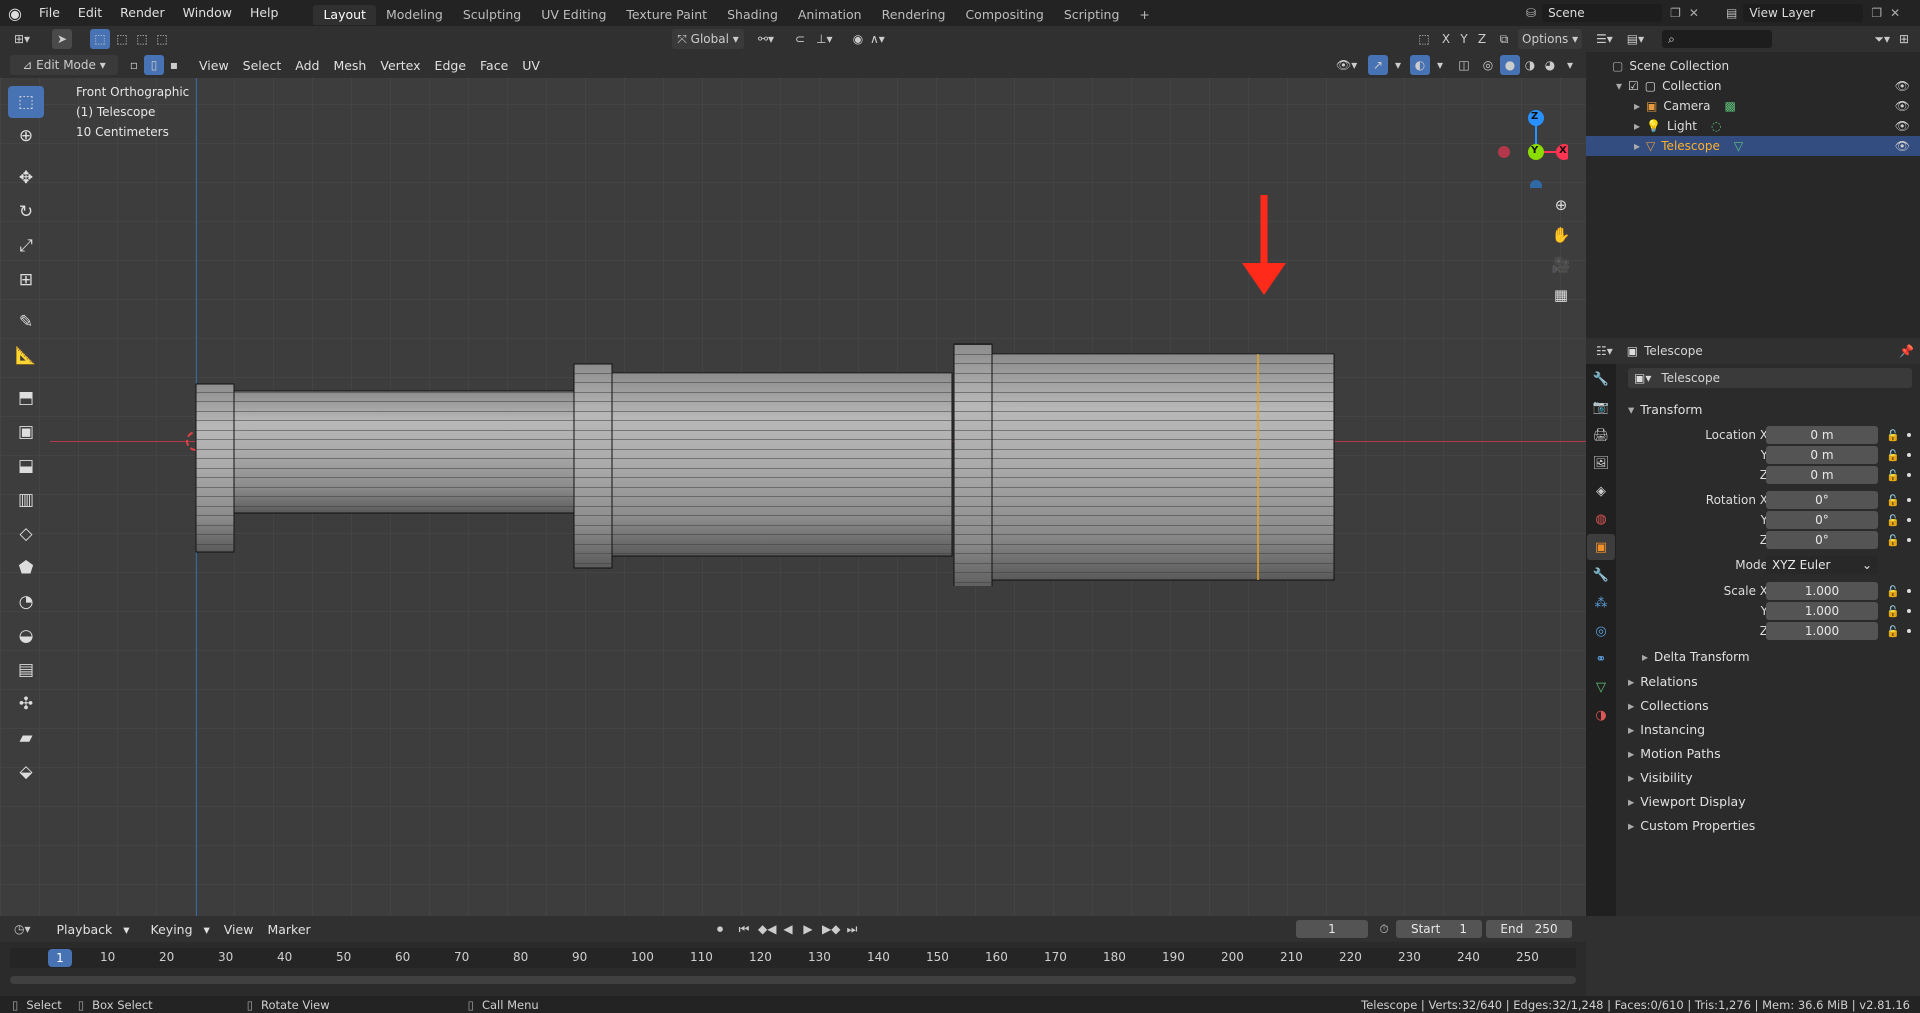  I want to click on copy-icon: ❐, so click(1675, 13).